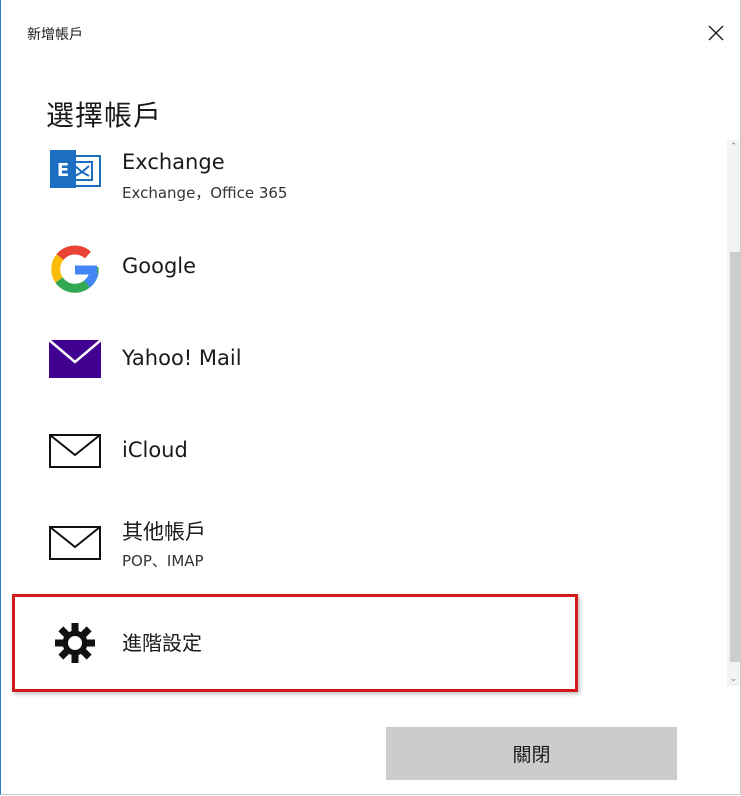  I want to click on page-title: 選擇帳戶, so click(104, 115).